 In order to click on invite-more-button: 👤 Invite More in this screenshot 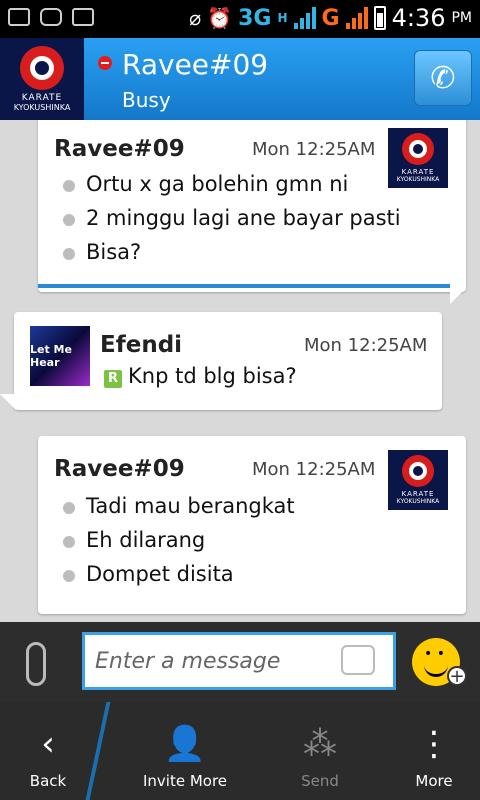, I will do `click(185, 751)`.